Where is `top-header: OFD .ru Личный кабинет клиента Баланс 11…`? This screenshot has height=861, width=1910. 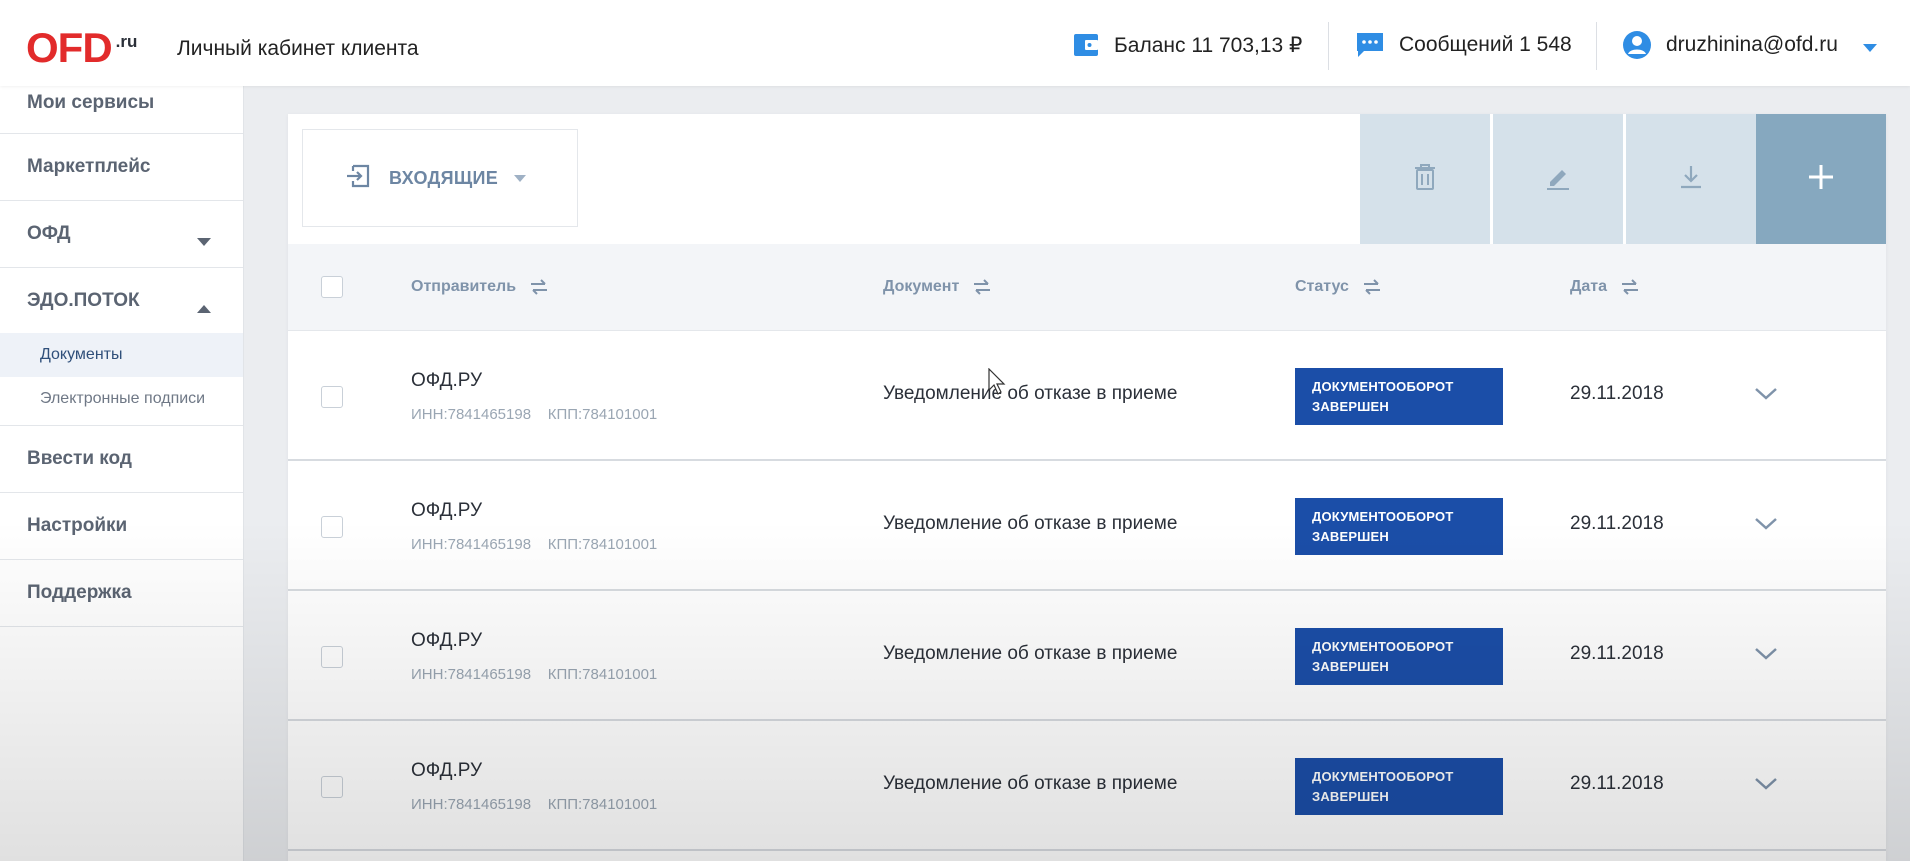 top-header: OFD .ru Личный кабинет клиента Баланс 11… is located at coordinates (955, 43).